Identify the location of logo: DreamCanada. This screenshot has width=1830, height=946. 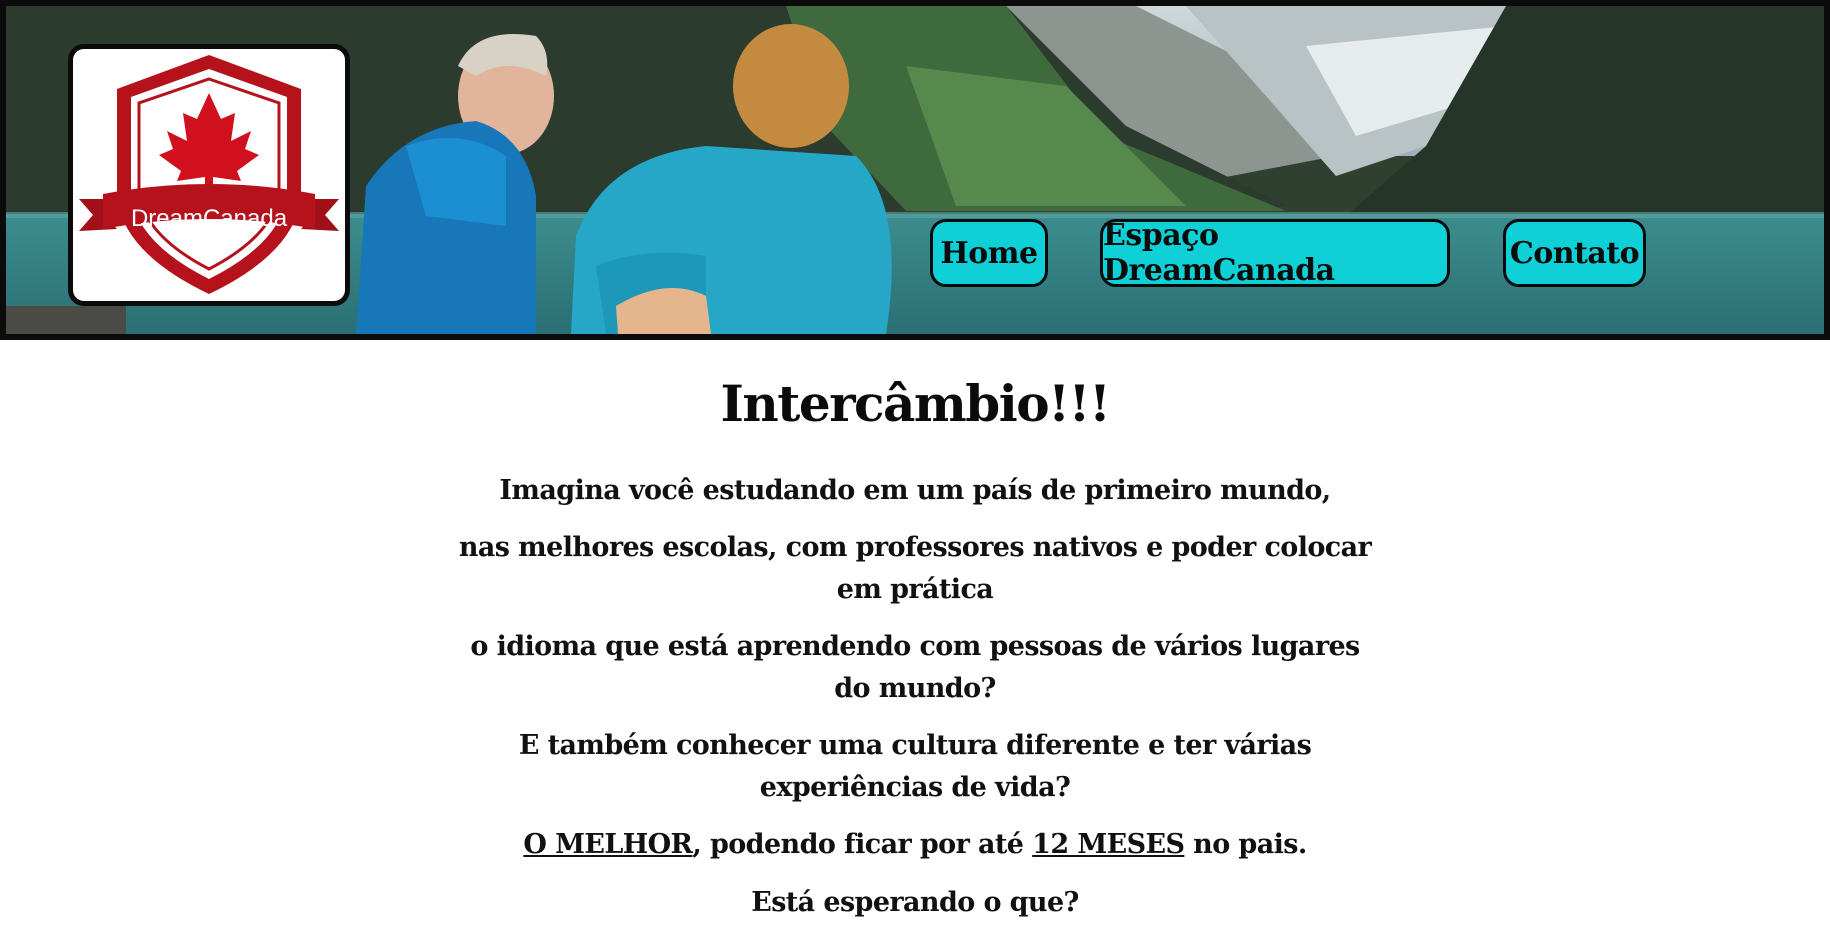
(209, 175).